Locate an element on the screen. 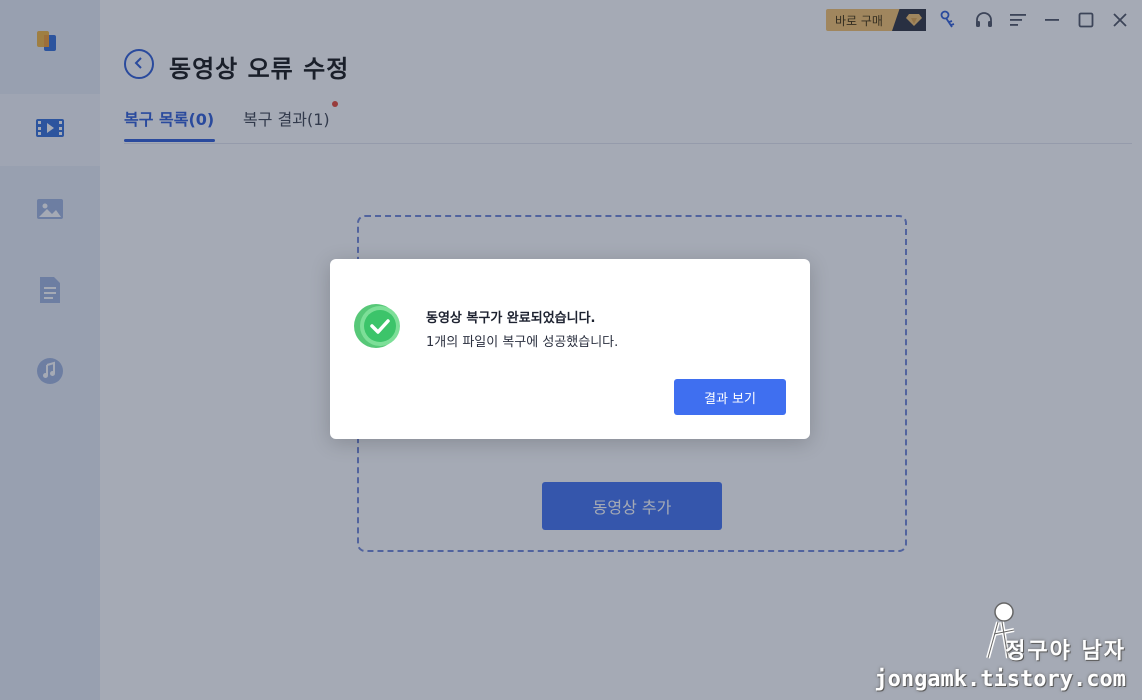  view-results-button: 결과 보기 is located at coordinates (730, 397).